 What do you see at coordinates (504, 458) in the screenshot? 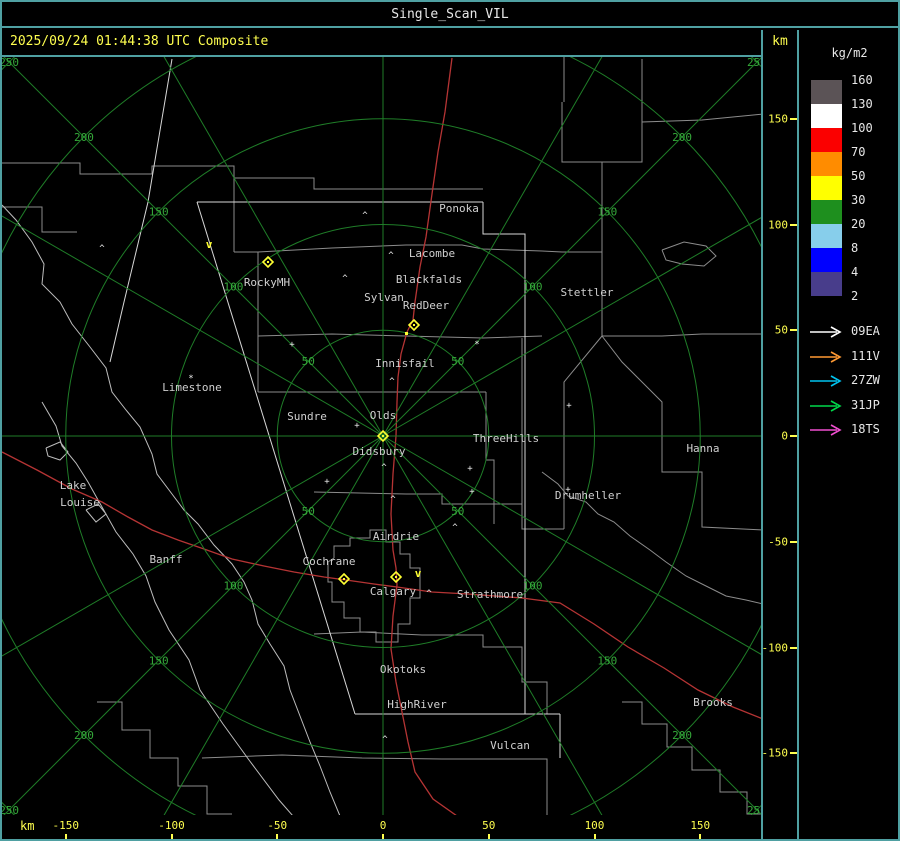
I see `radar-coverage-boundary` at bounding box center [504, 458].